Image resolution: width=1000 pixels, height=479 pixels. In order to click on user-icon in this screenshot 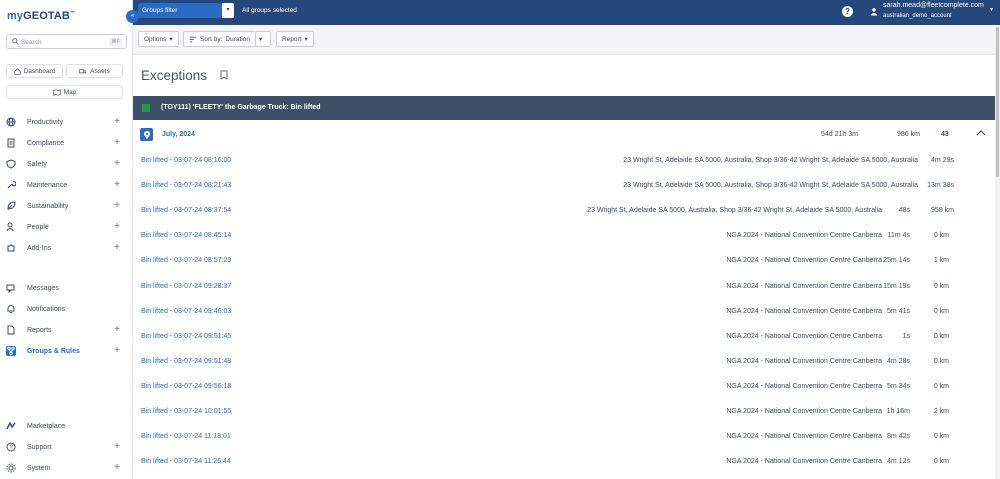, I will do `click(874, 12)`.